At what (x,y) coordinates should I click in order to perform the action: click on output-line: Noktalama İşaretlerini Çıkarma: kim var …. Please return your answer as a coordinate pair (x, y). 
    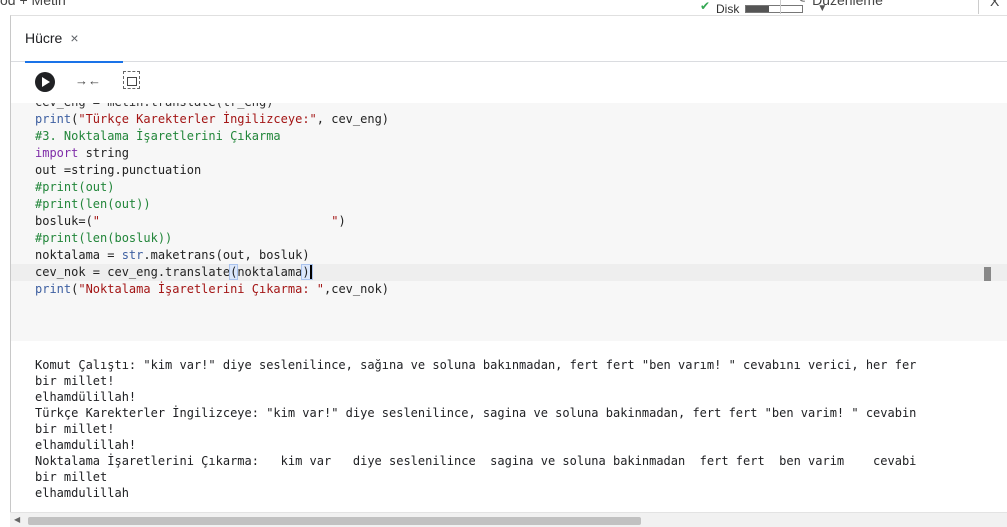
    Looking at the image, I should click on (476, 461).